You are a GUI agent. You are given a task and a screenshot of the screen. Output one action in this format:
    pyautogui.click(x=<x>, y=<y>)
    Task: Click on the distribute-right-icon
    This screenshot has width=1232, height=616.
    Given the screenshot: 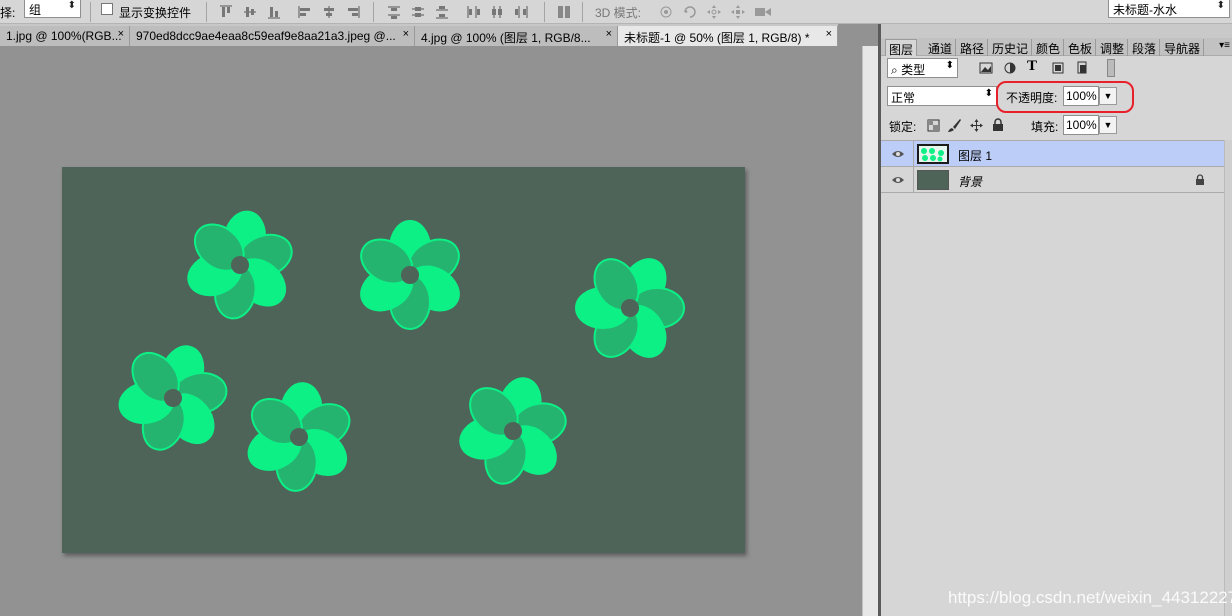 What is the action you would take?
    pyautogui.click(x=521, y=12)
    